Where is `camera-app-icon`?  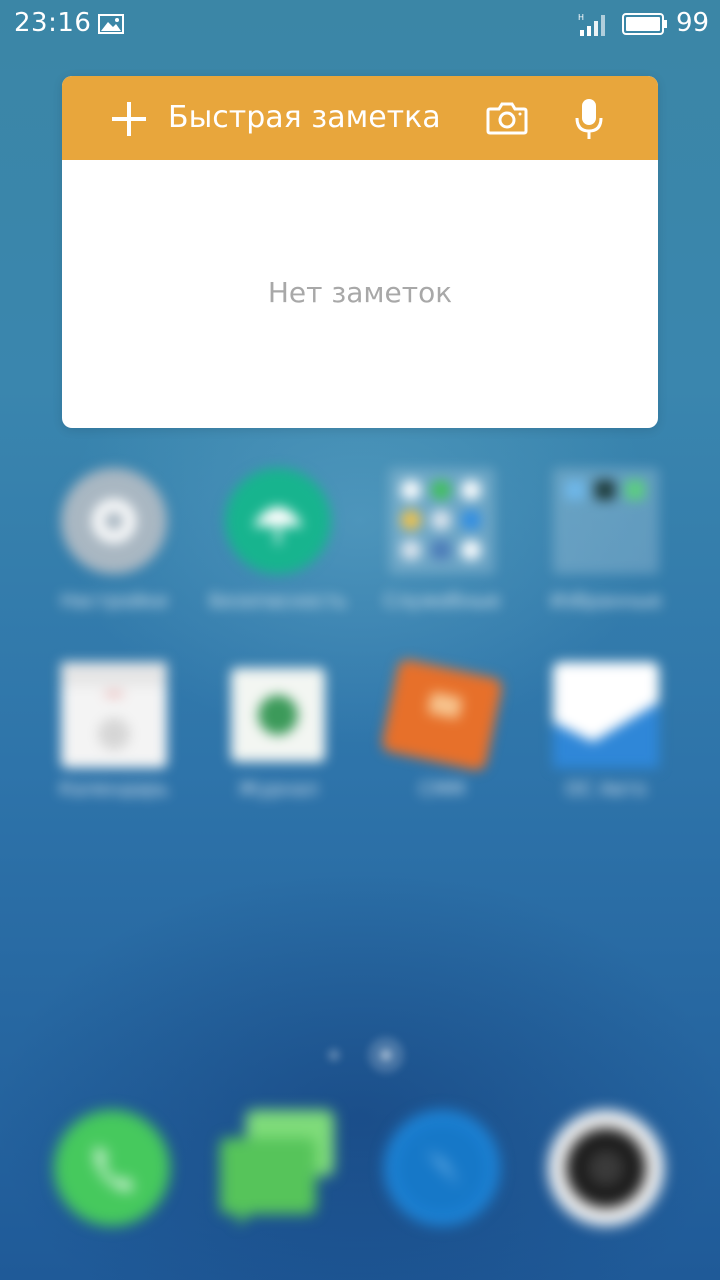 camera-app-icon is located at coordinates (606, 1168).